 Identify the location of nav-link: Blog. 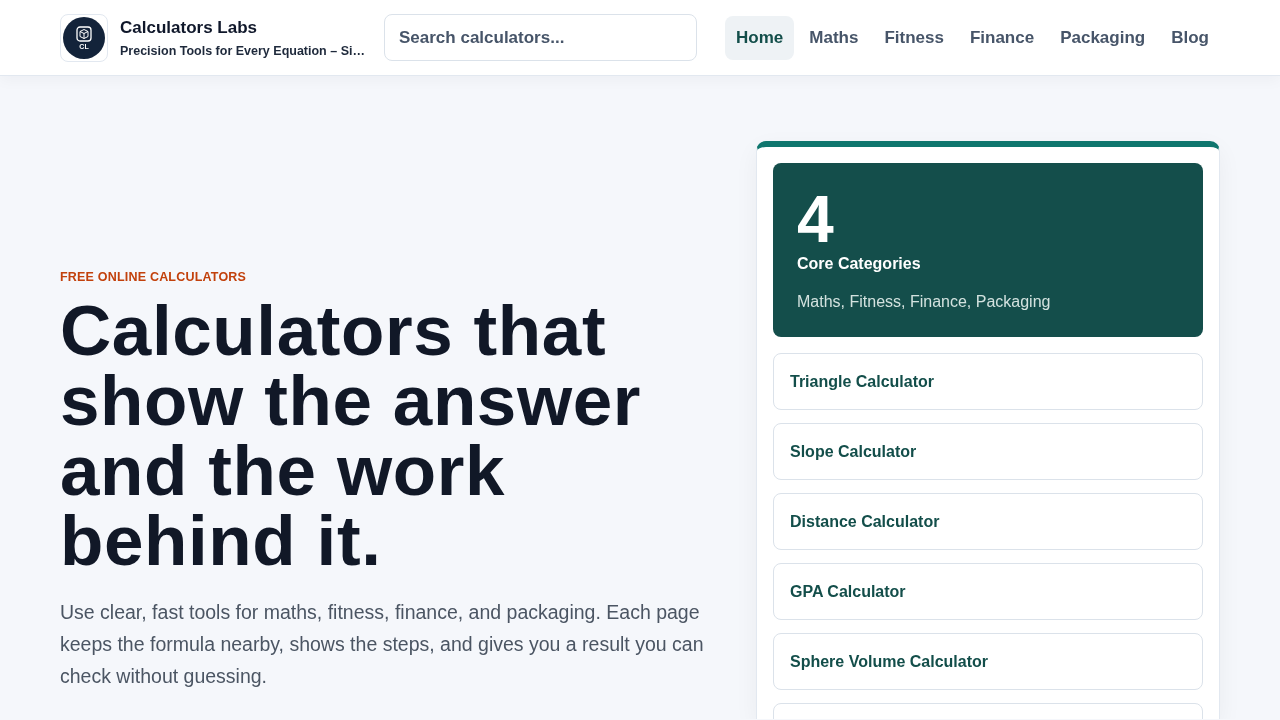
(1190, 37).